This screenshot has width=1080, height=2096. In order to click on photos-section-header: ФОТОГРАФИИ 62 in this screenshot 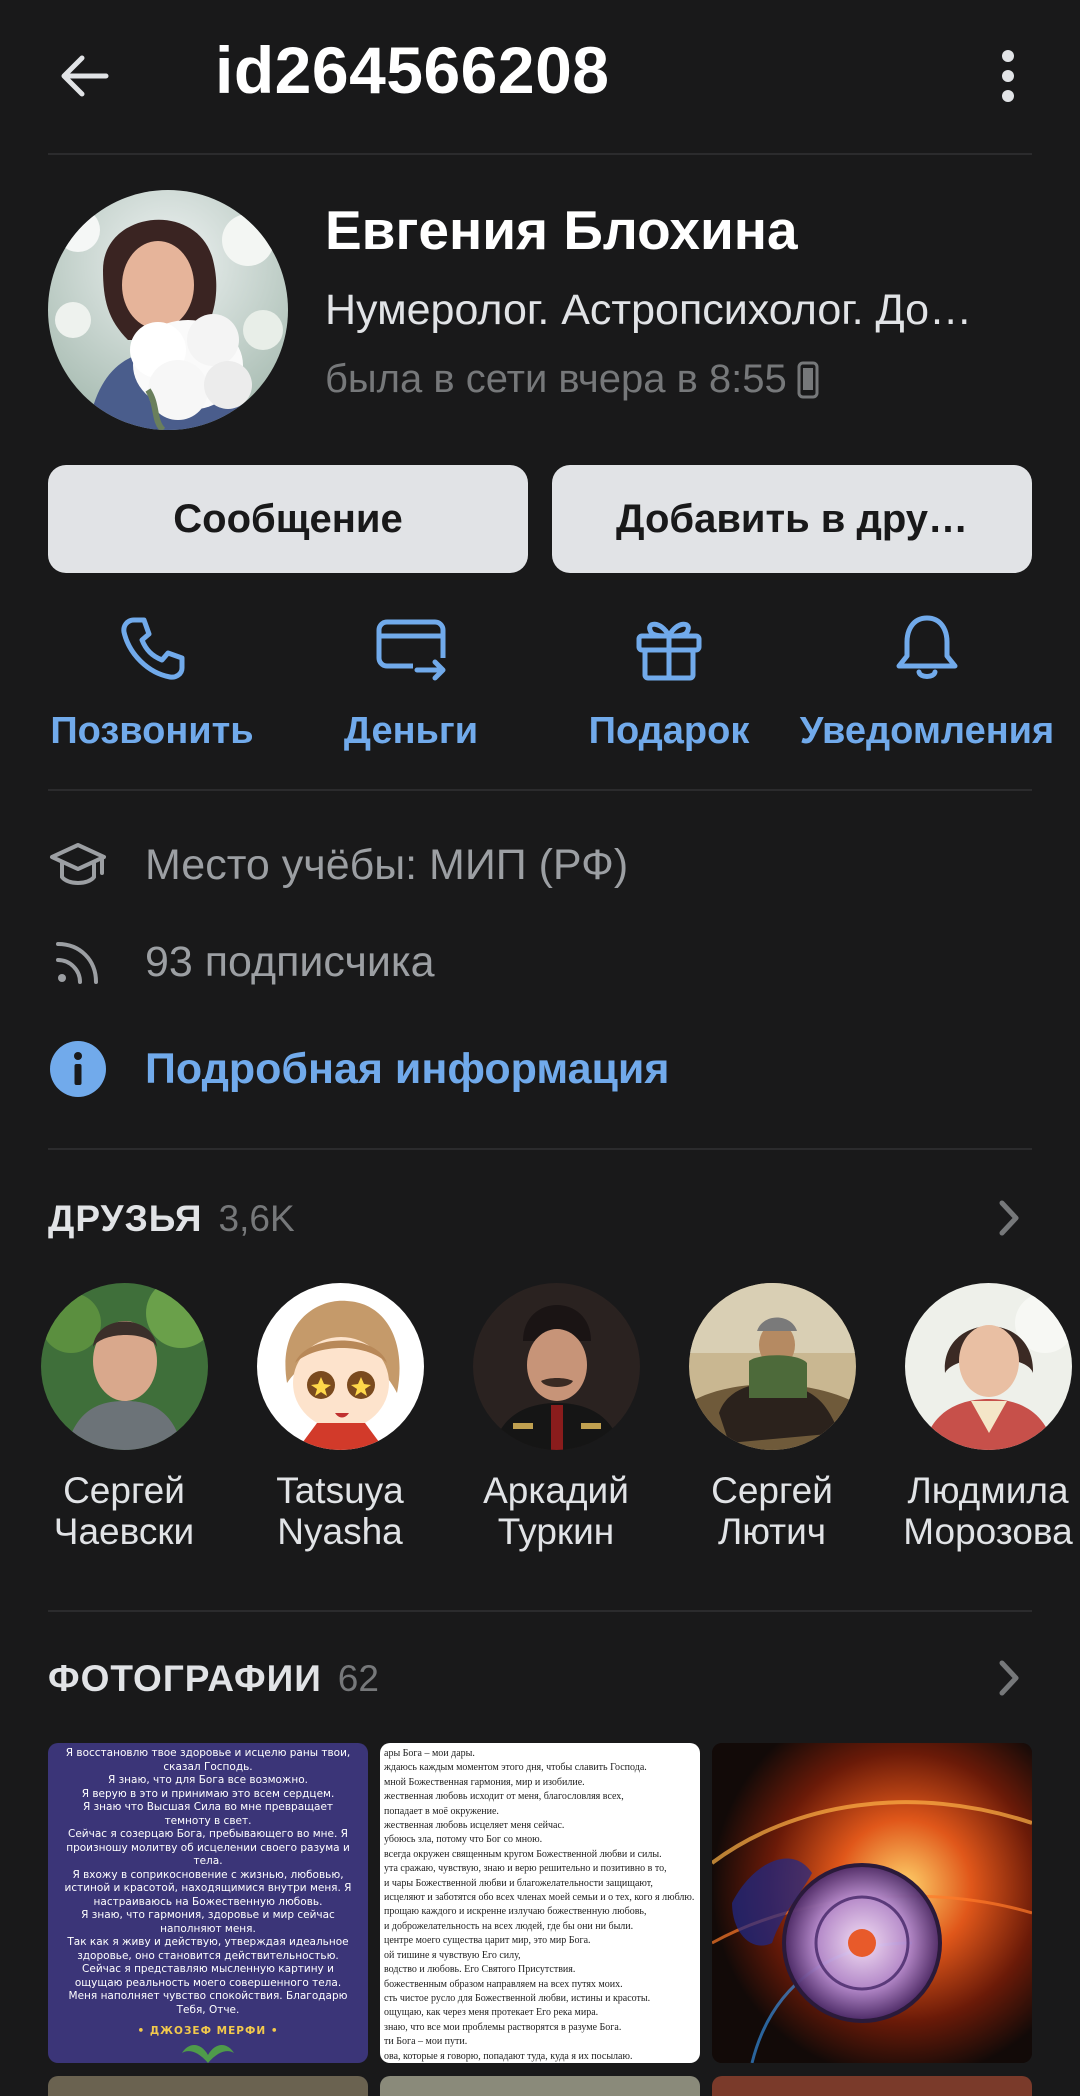, I will do `click(213, 1679)`.